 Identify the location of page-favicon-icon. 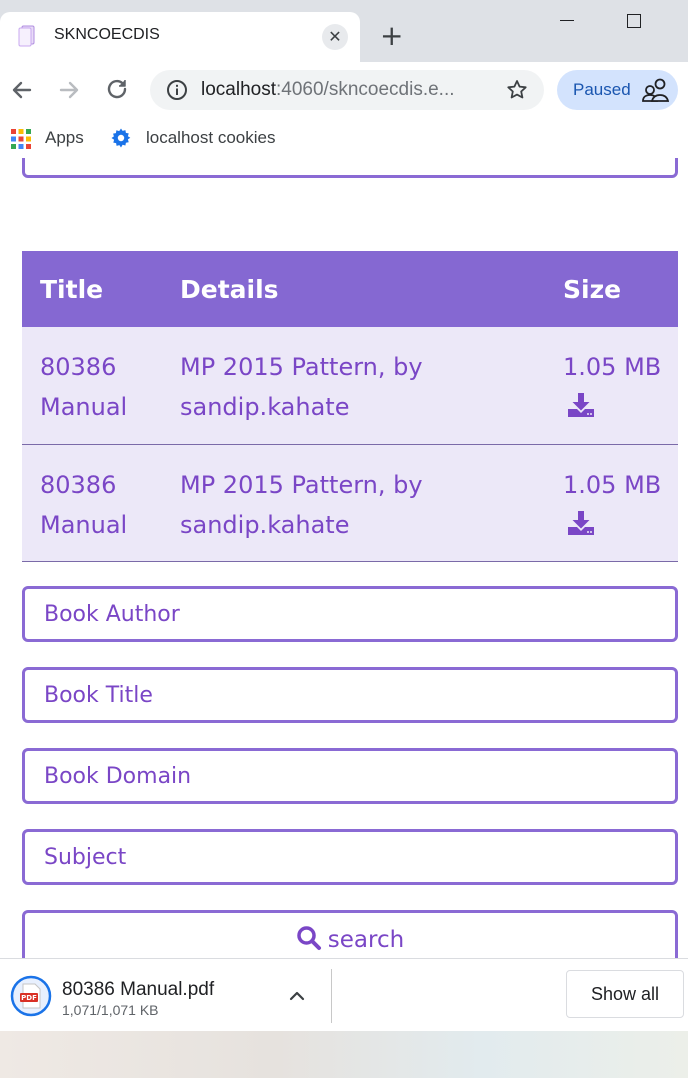
(26, 36).